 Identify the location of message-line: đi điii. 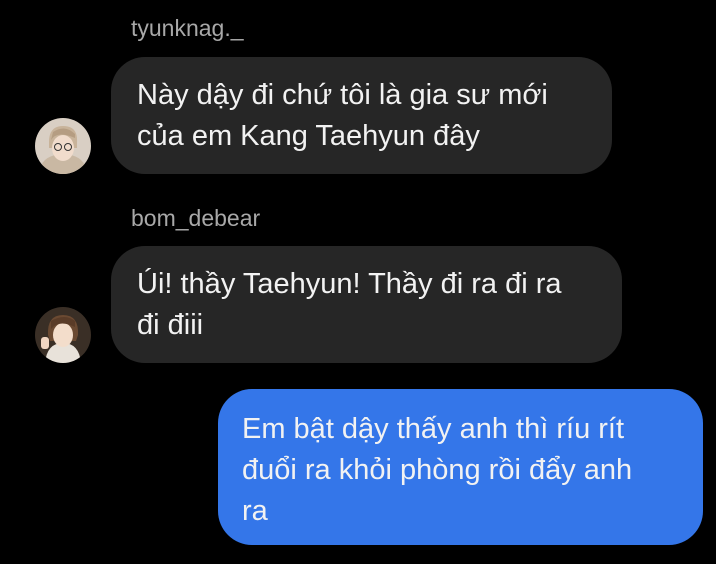
(170, 325).